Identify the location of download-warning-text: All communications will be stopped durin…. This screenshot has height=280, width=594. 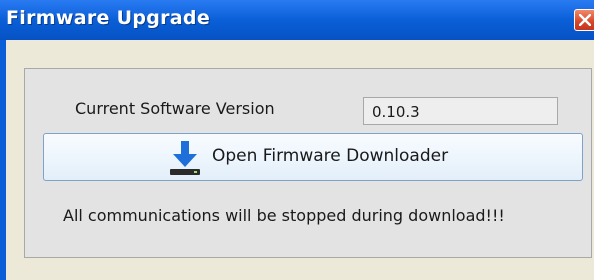
(284, 215).